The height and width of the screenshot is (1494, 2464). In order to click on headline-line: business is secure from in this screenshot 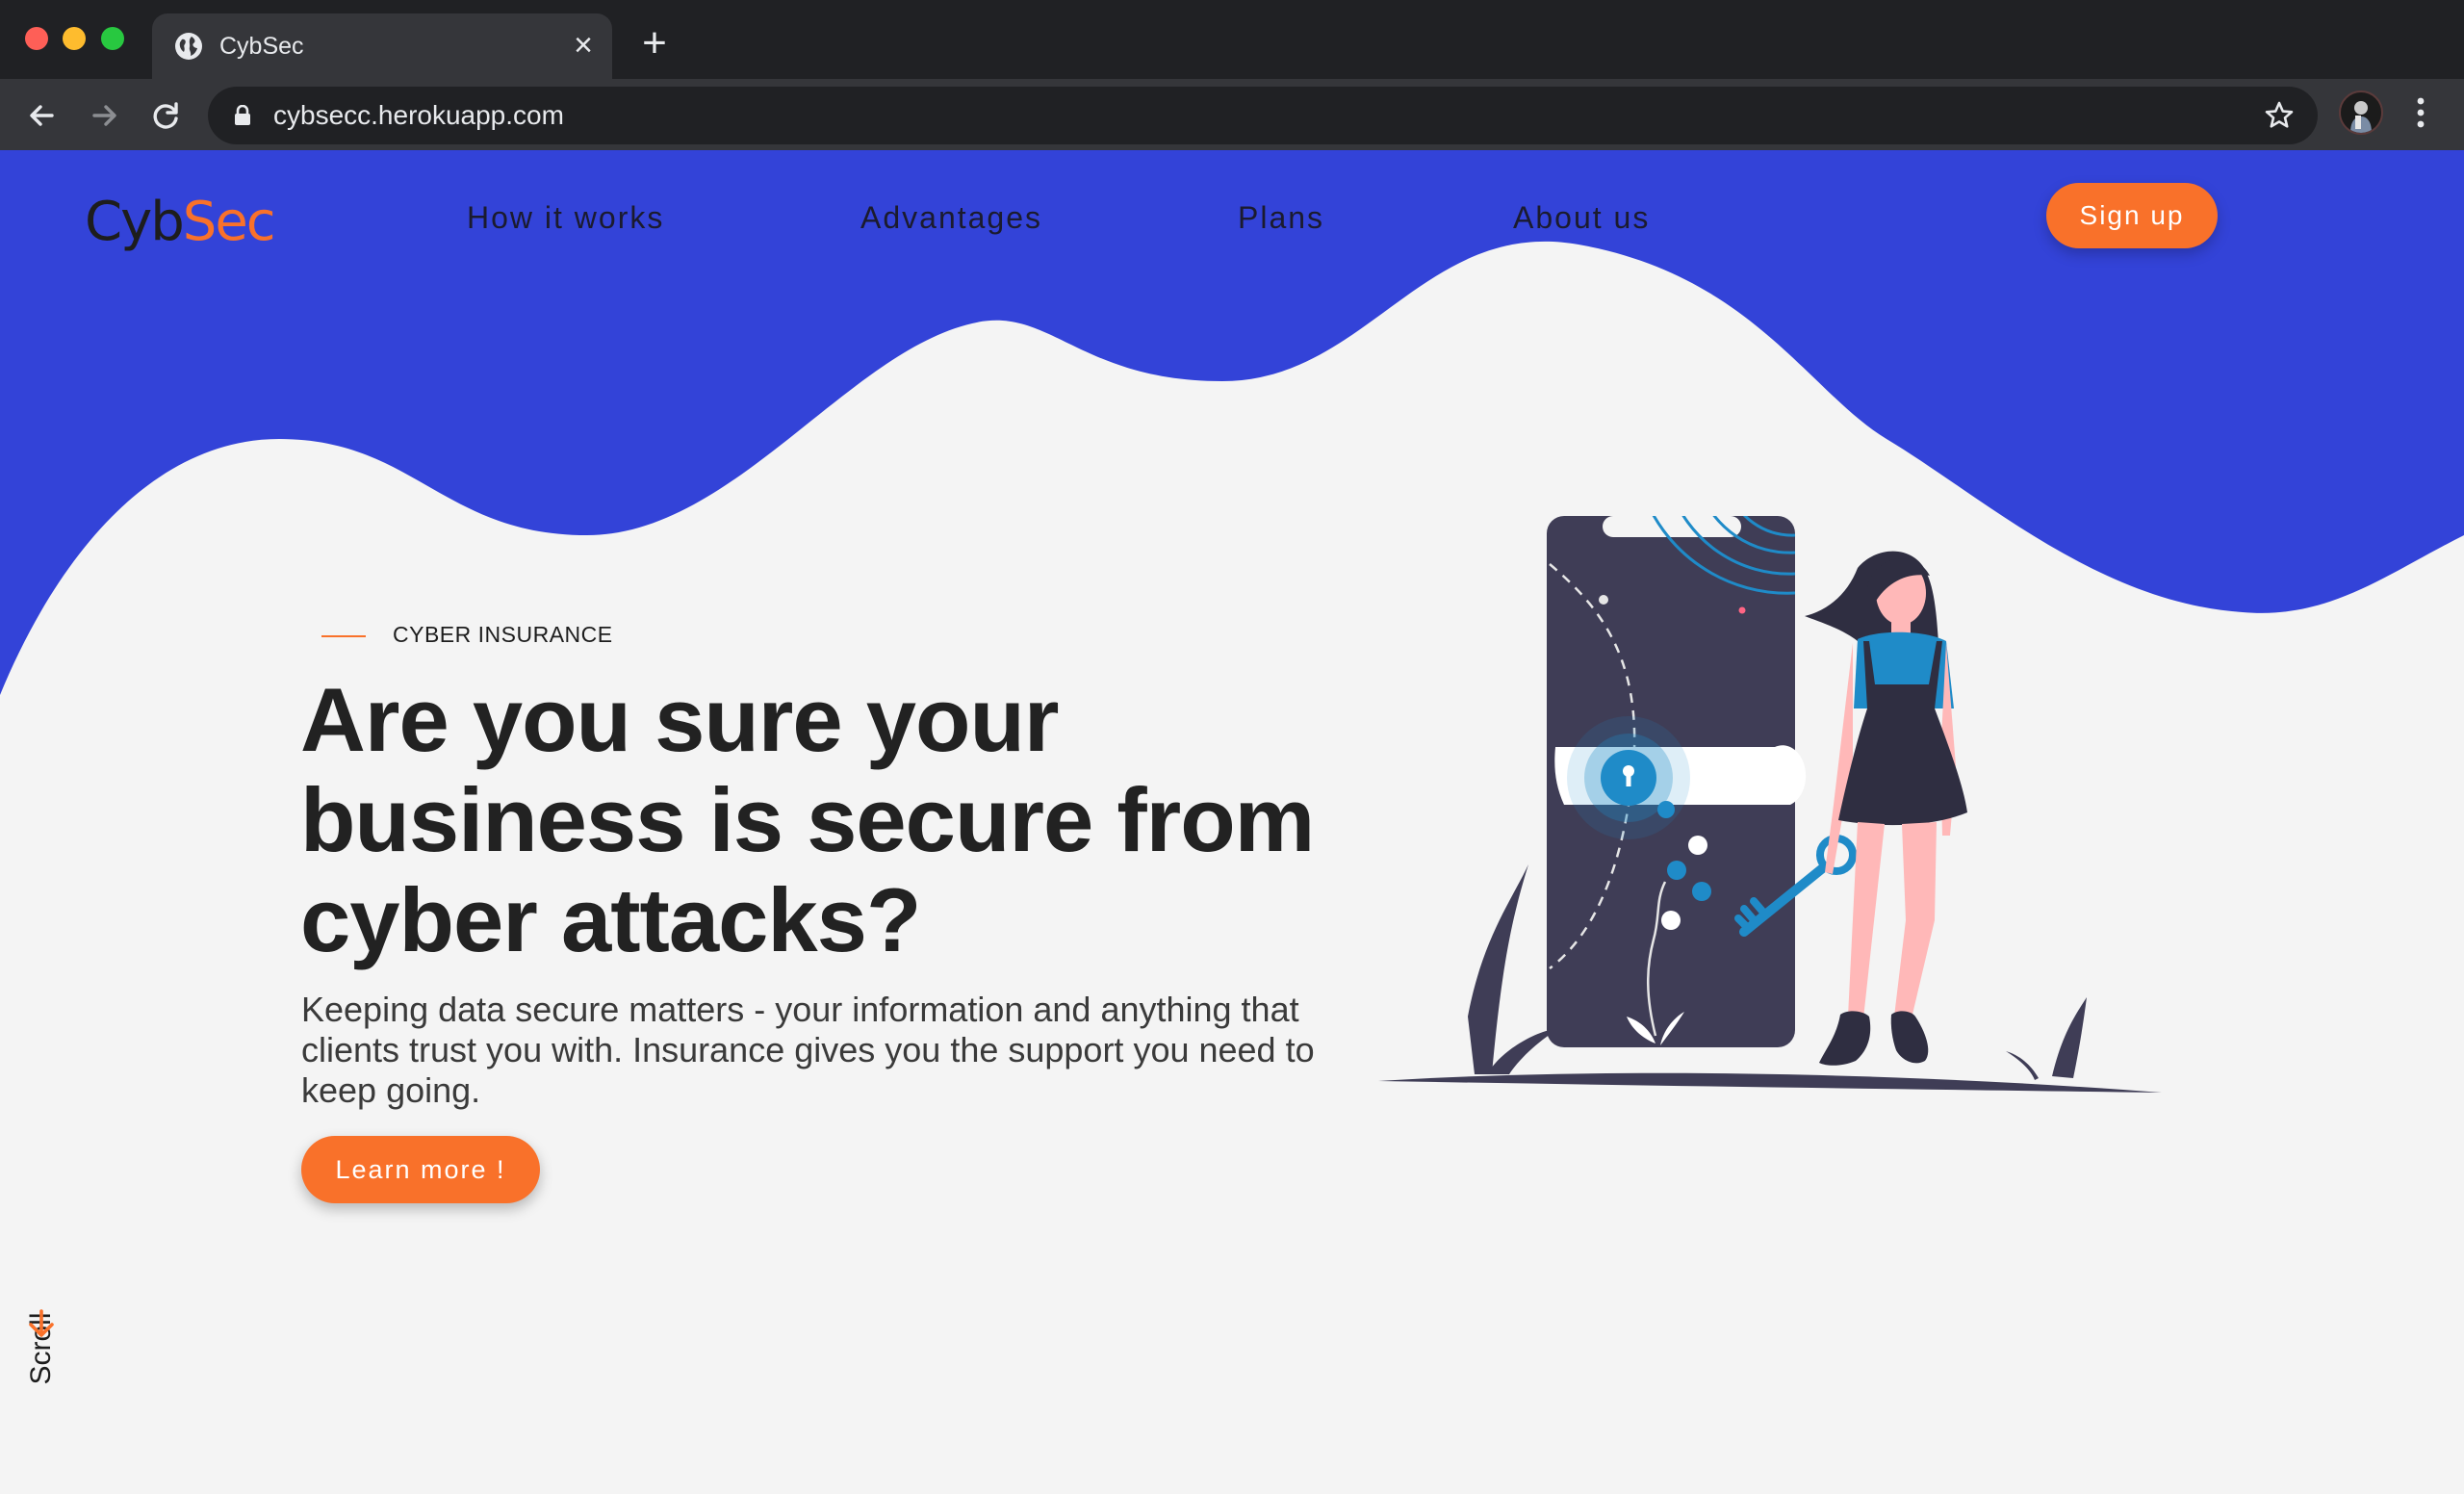, I will do `click(807, 819)`.